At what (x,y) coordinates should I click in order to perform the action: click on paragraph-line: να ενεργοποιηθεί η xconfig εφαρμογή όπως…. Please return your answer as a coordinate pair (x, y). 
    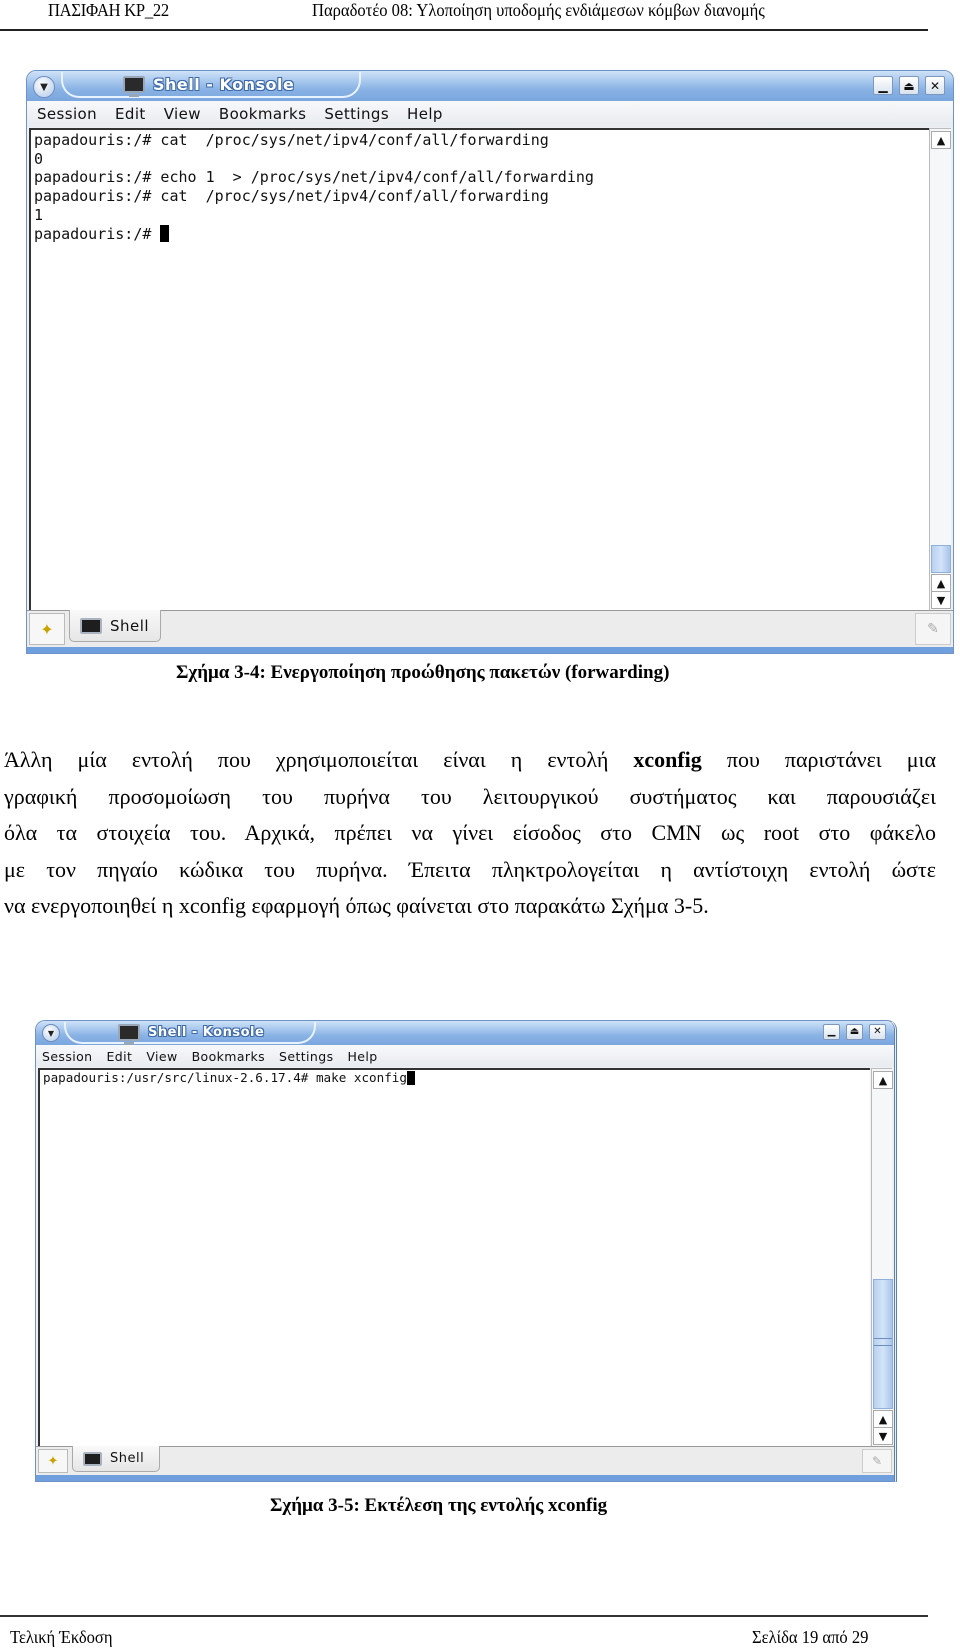
    Looking at the image, I should click on (356, 905).